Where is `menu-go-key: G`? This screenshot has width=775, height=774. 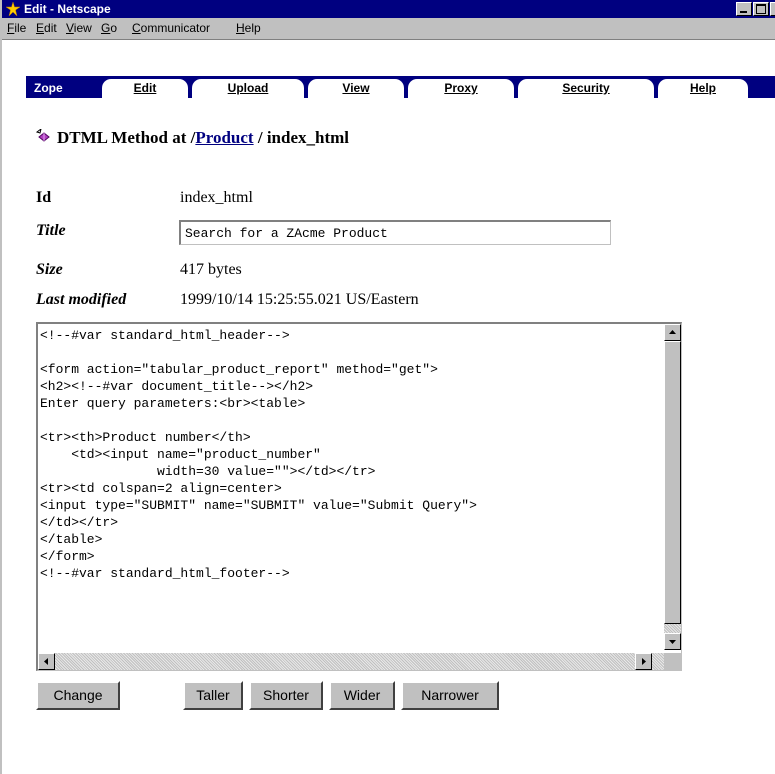
menu-go-key: G is located at coordinates (106, 28).